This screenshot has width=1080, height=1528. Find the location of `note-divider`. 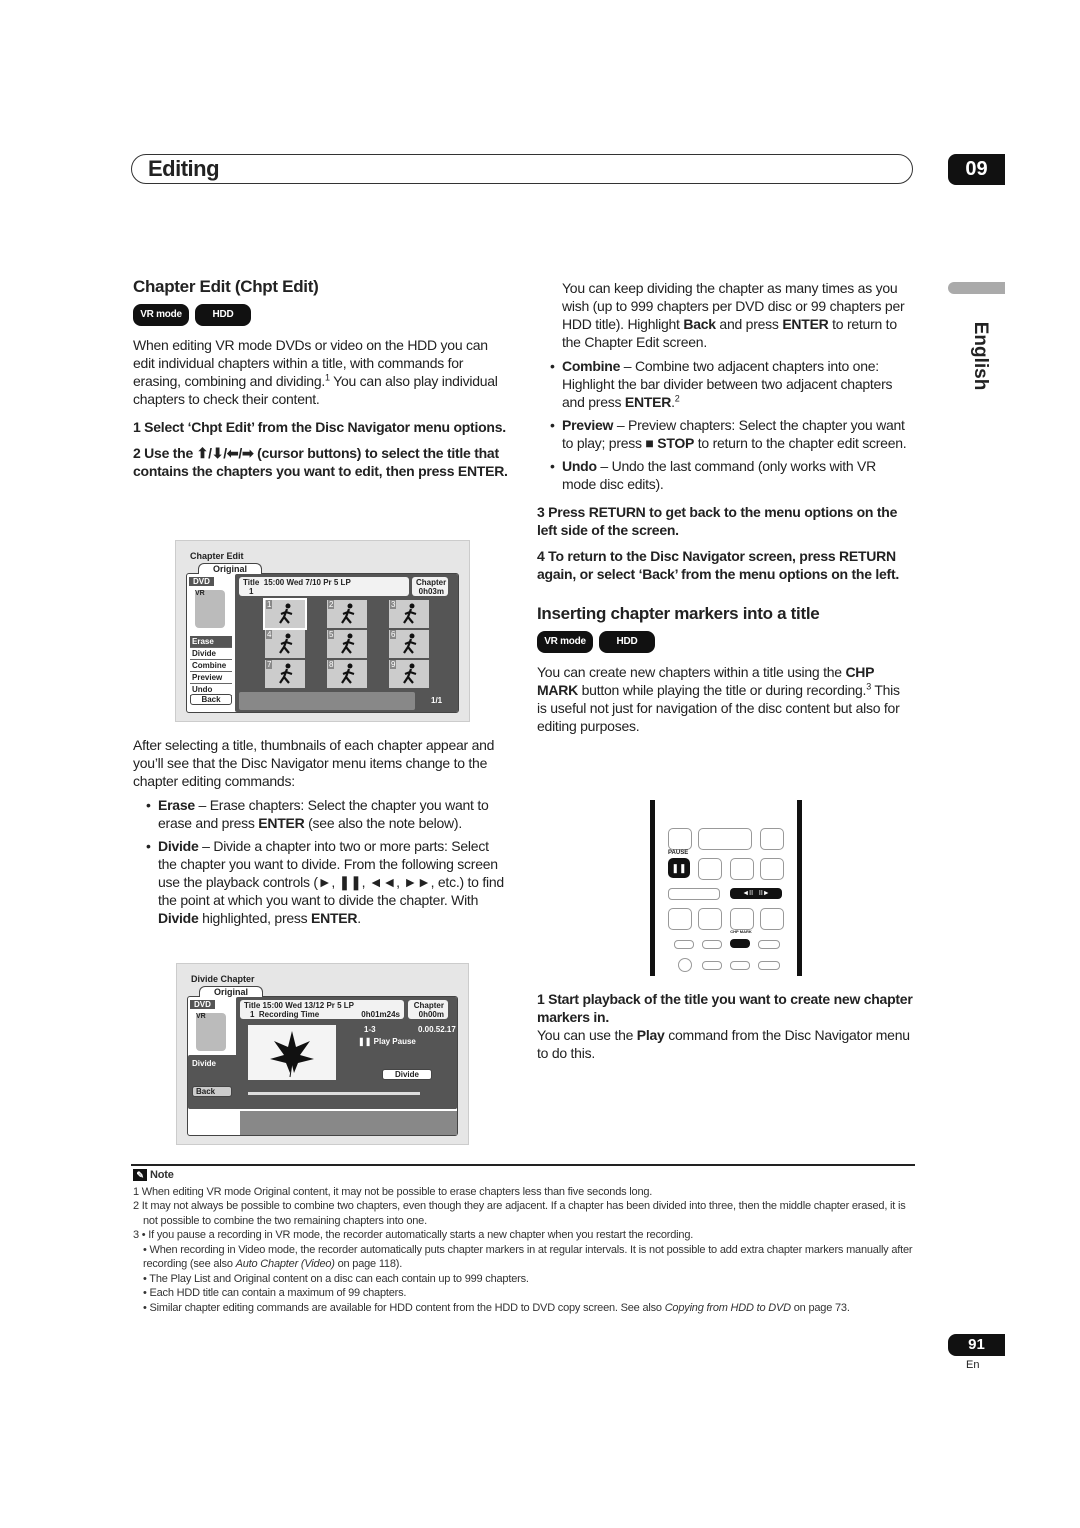

note-divider is located at coordinates (523, 1165).